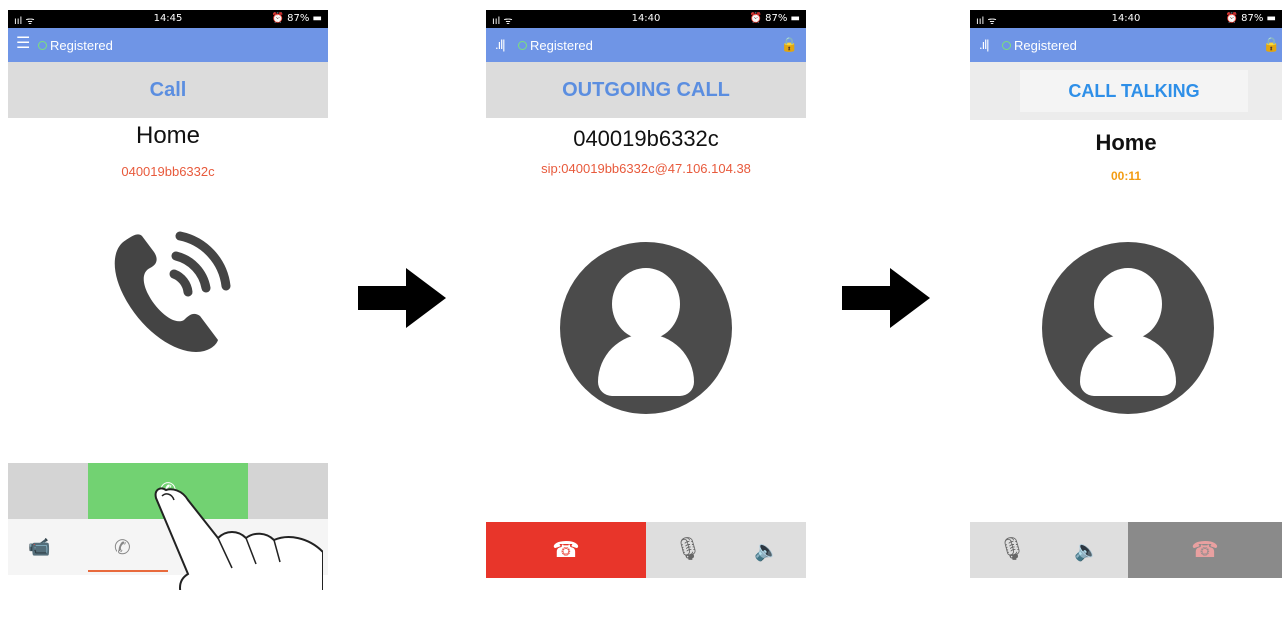 This screenshot has height=627, width=1282. What do you see at coordinates (172, 291) in the screenshot?
I see `phone-ringing-icon` at bounding box center [172, 291].